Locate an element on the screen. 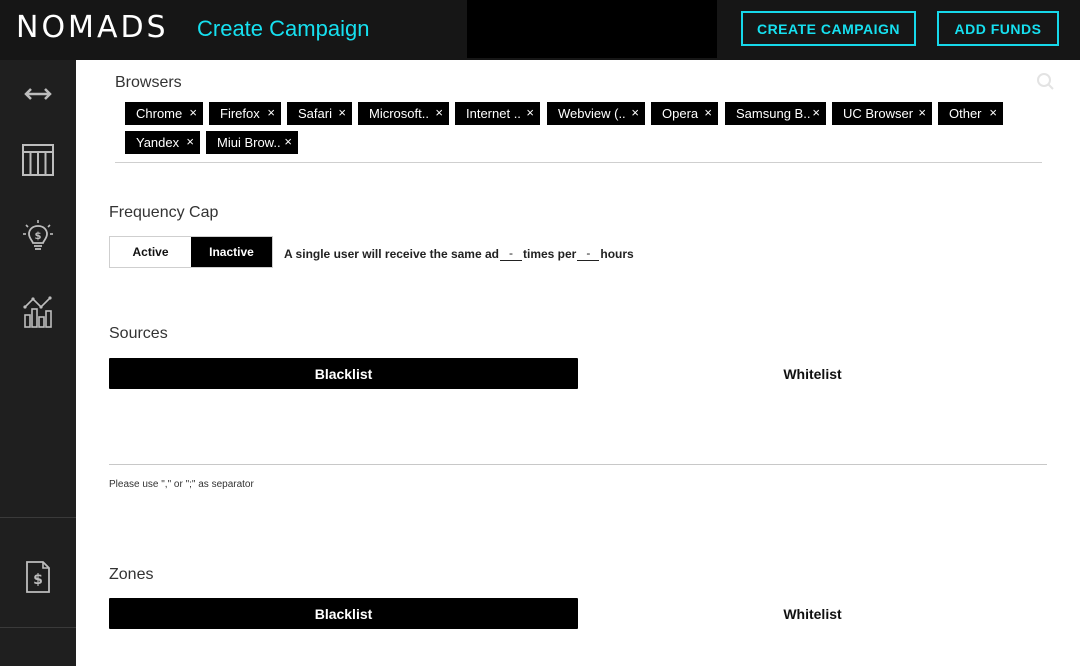 The image size is (1080, 666). browser-chip: Internet .. × is located at coordinates (497, 113).